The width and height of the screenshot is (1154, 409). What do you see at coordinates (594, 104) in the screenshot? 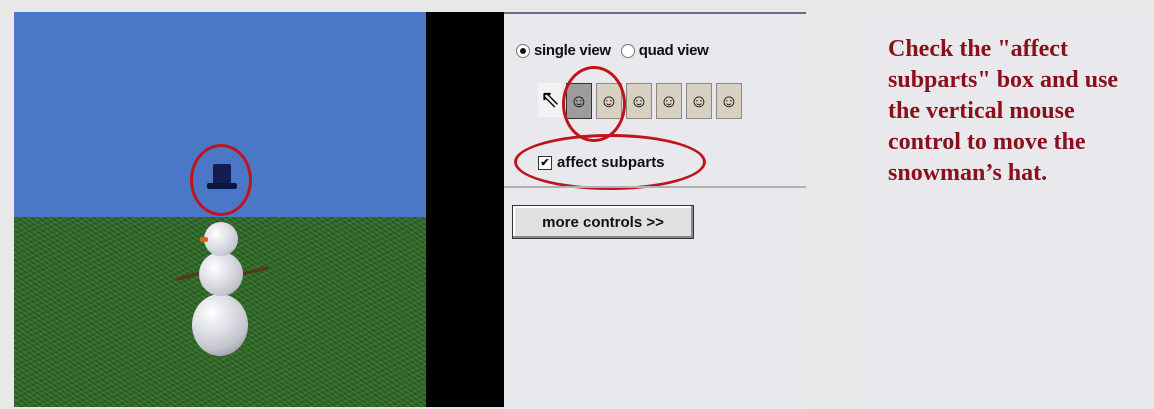
I see `tool-highlight-circle` at bounding box center [594, 104].